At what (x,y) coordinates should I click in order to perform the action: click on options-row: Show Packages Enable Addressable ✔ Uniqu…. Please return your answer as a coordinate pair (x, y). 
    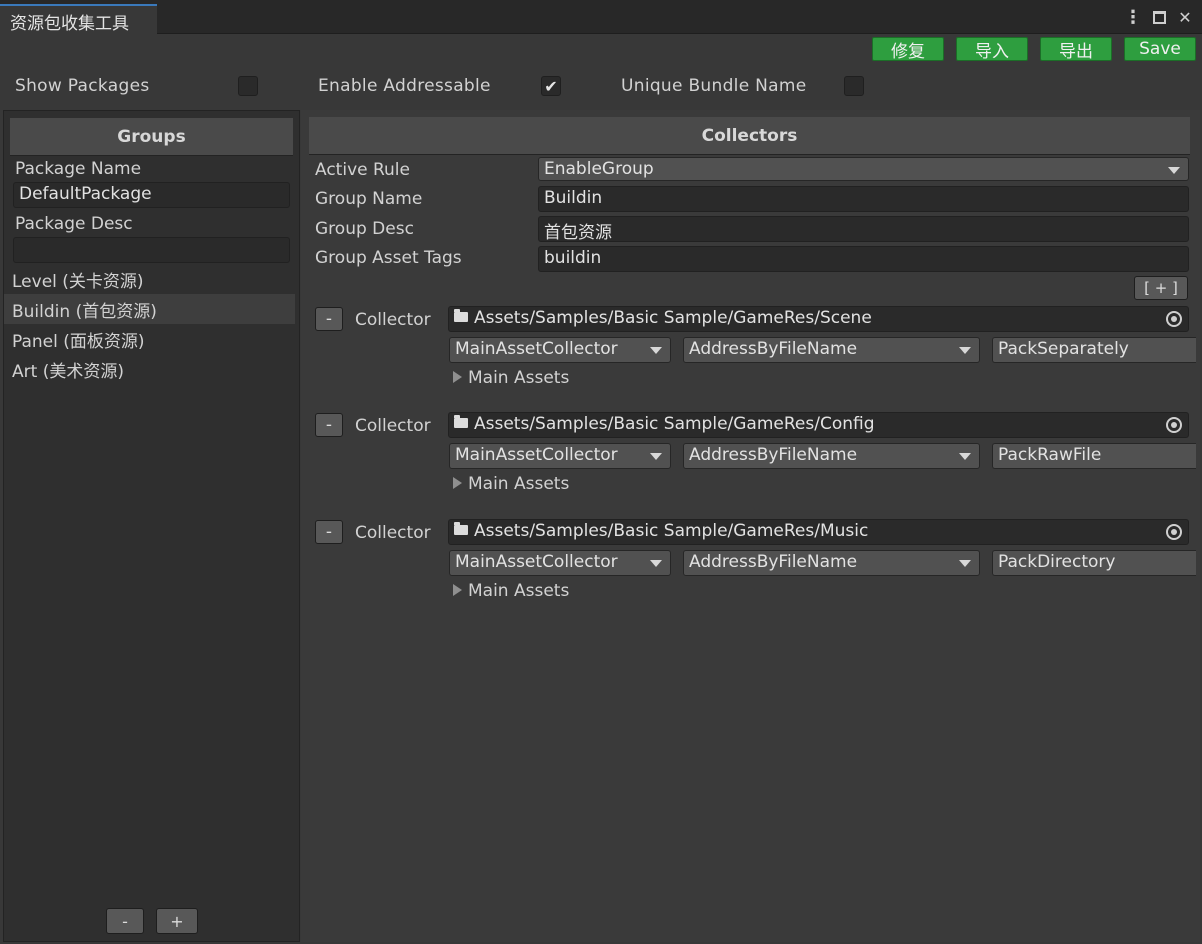
    Looking at the image, I should click on (601, 86).